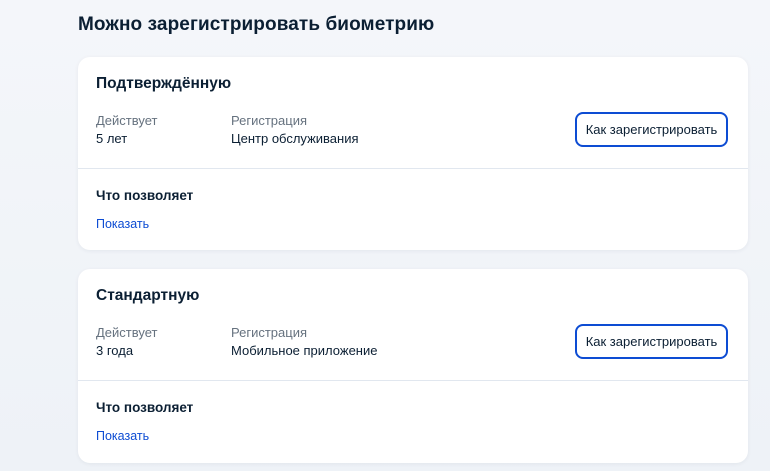 Image resolution: width=770 pixels, height=471 pixels. Describe the element at coordinates (148, 295) in the screenshot. I see `card-title: Стандартную` at that location.